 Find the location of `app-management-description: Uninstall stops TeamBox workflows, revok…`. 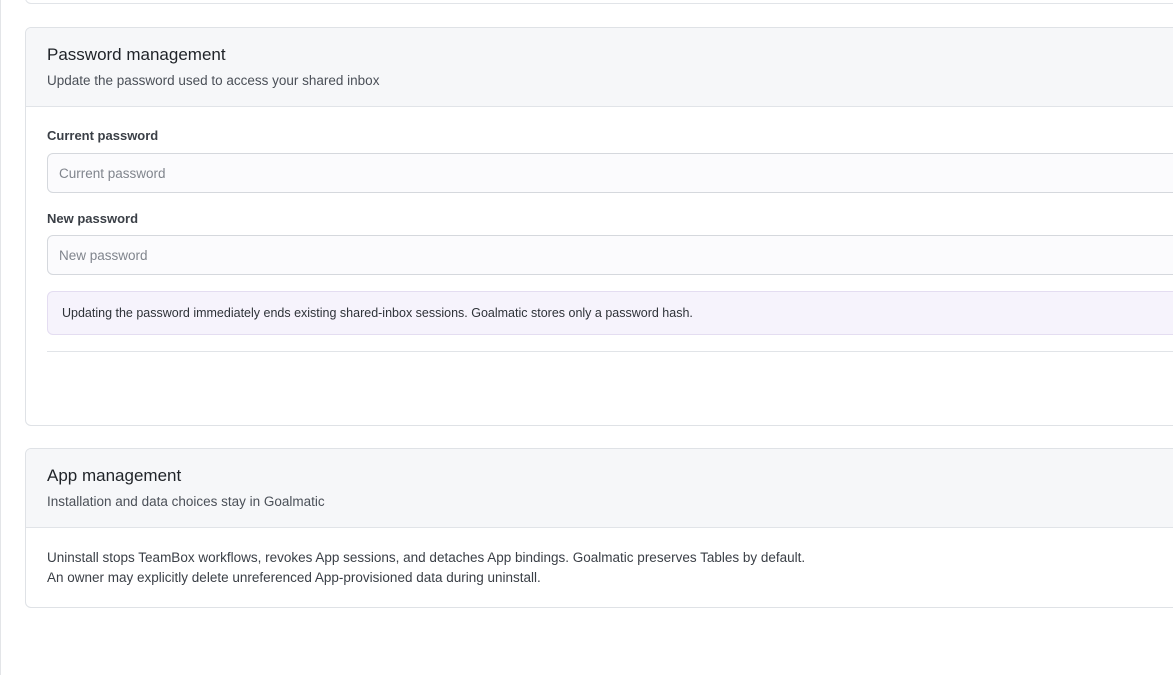

app-management-description: Uninstall stops TeamBox workflows, revok… is located at coordinates (426, 567).